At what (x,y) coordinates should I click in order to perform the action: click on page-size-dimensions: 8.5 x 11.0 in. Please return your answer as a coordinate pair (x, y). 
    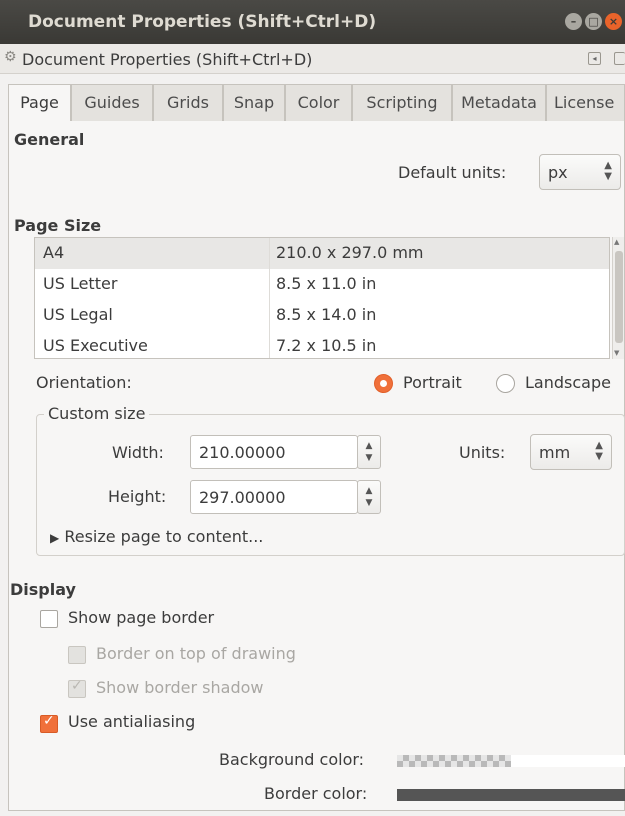
    Looking at the image, I should click on (326, 283).